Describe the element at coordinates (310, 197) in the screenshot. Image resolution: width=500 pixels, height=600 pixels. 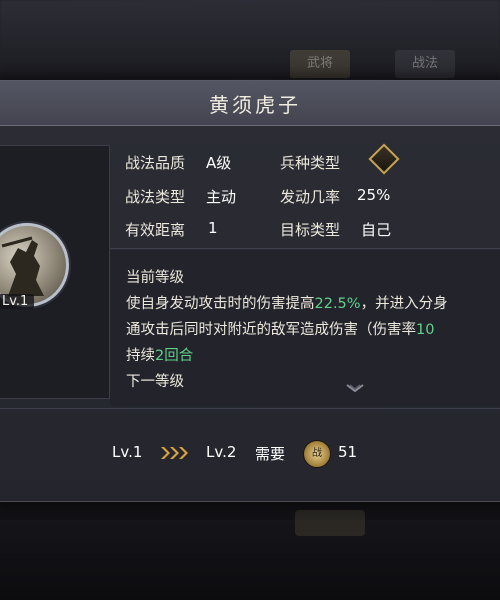
I see `rate-label: 发动几率` at that location.